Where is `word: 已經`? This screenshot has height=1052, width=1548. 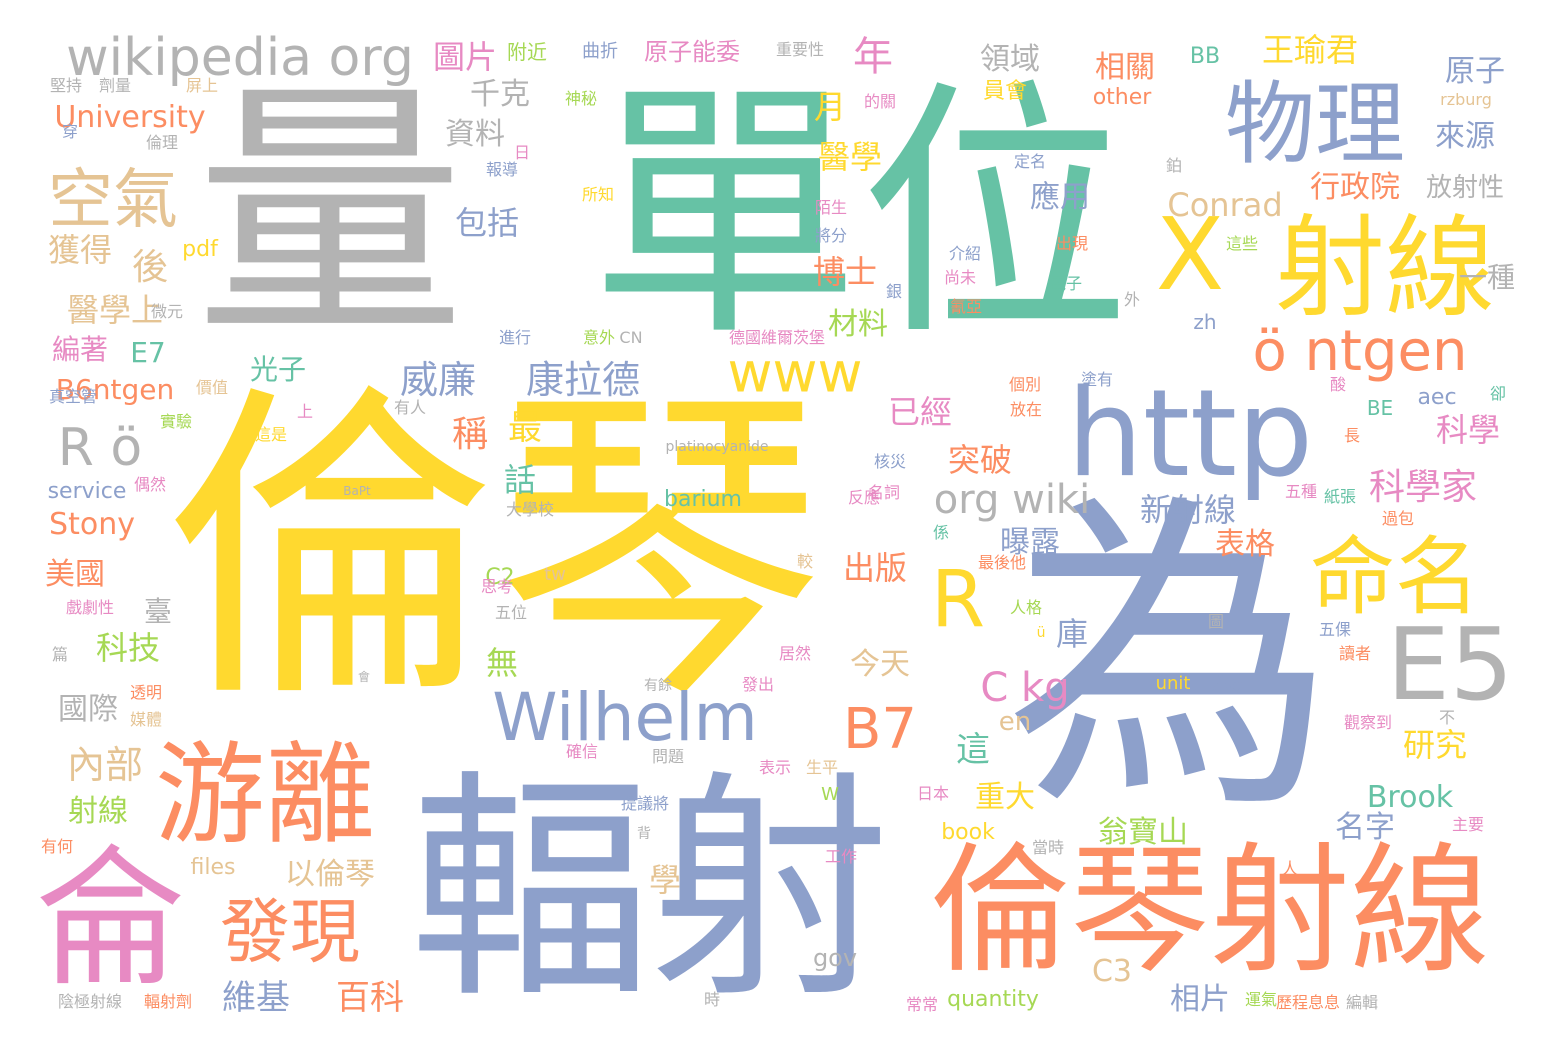
word: 已經 is located at coordinates (920, 412).